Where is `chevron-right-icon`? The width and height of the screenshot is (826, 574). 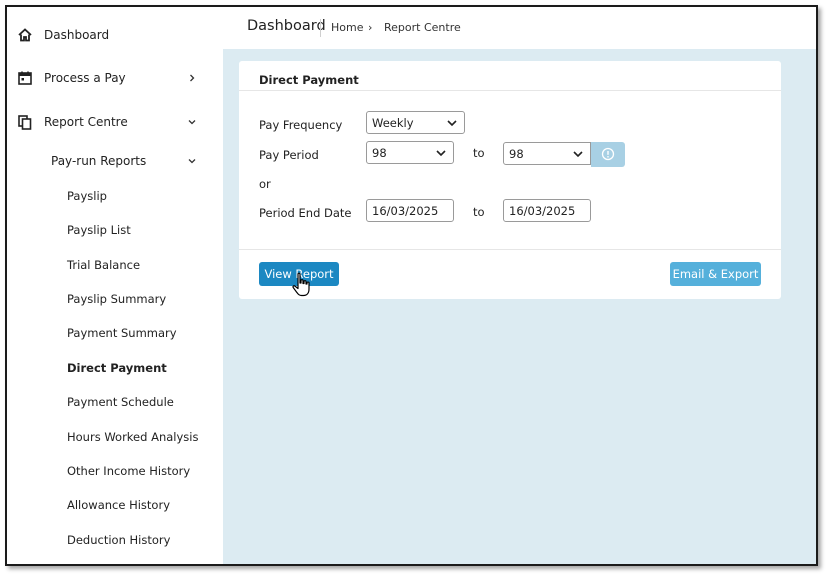 chevron-right-icon is located at coordinates (192, 78).